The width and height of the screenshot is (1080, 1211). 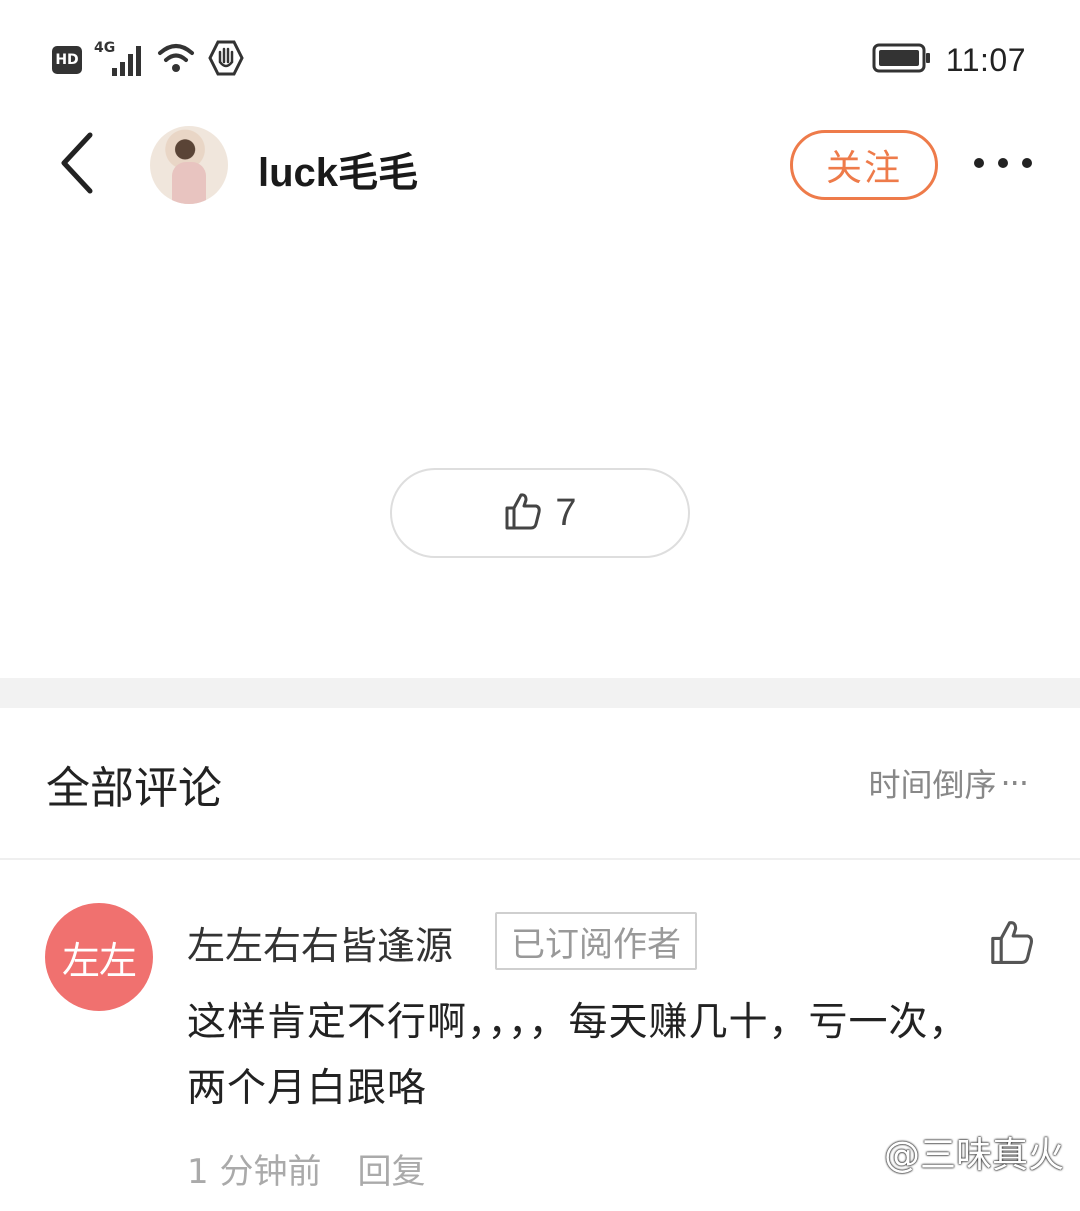 I want to click on like-count: 7, so click(x=566, y=512).